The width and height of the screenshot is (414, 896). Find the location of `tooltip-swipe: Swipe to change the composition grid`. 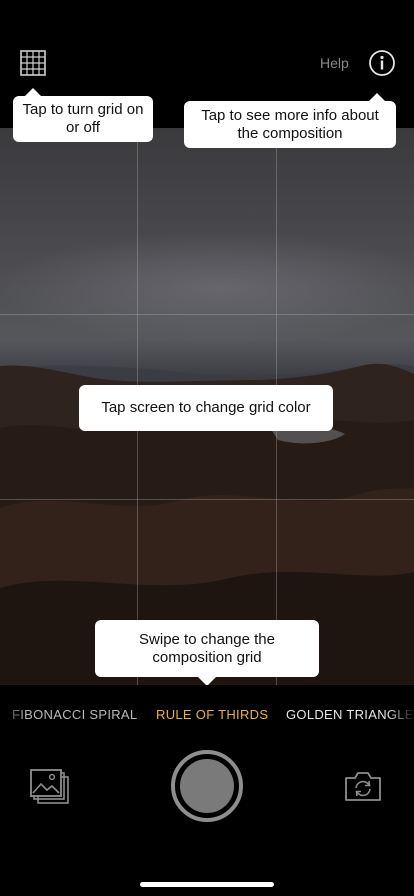

tooltip-swipe: Swipe to change the composition grid is located at coordinates (207, 648).